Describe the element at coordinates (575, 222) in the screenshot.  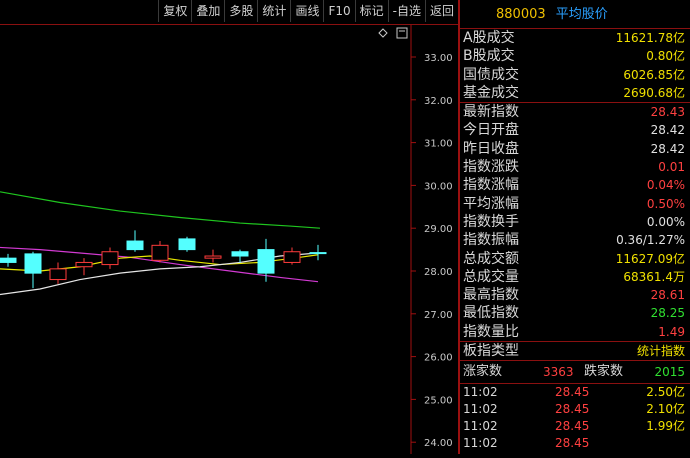
I see `quote-row: 指数换手 0.00%` at that location.